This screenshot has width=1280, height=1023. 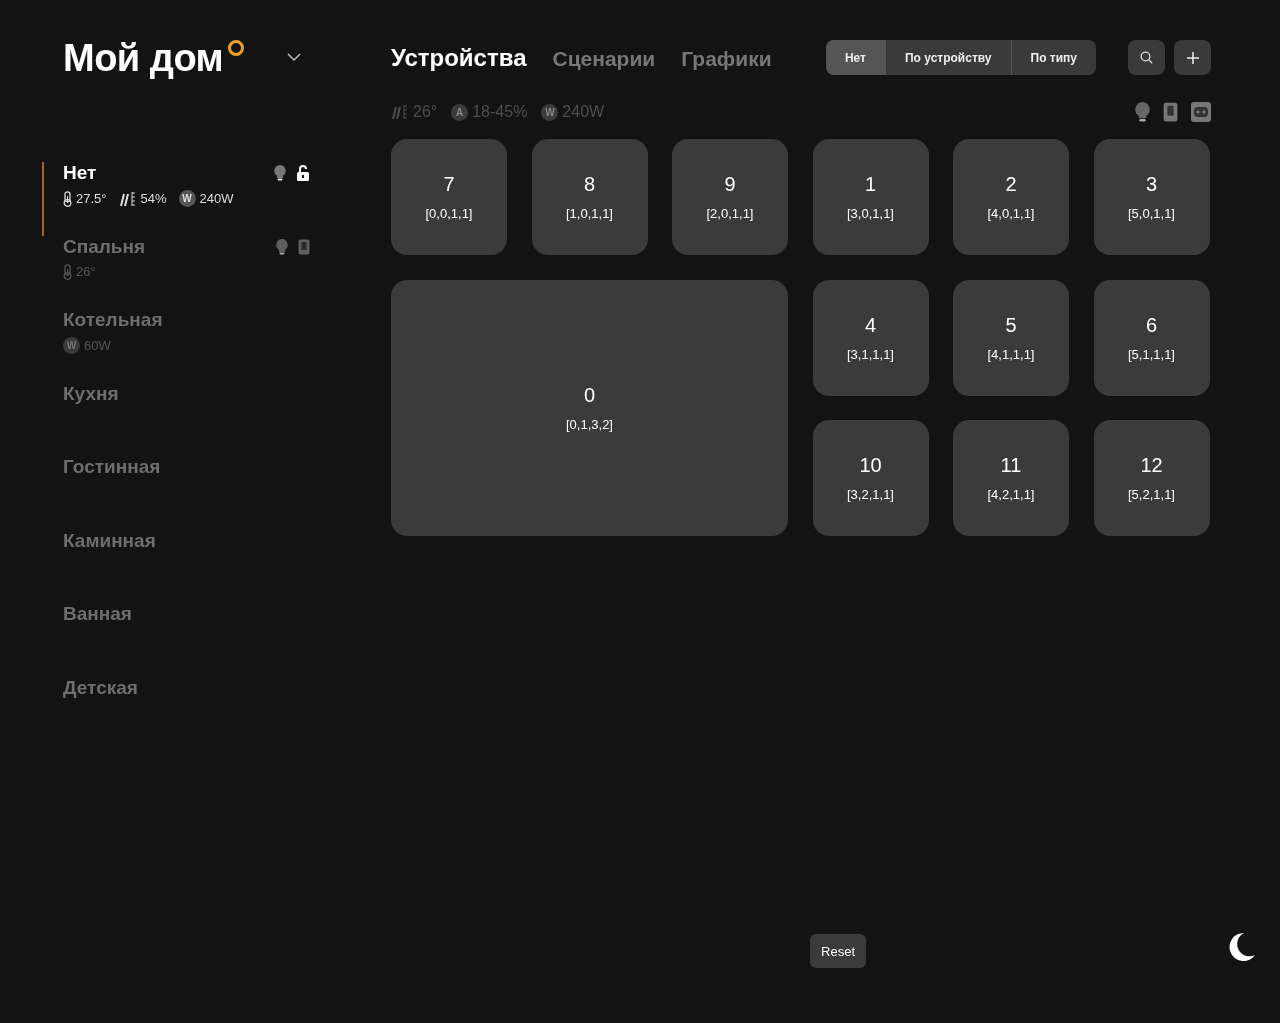 What do you see at coordinates (589, 407) in the screenshot?
I see `device-tile: 0 [0,1,3,2]` at bounding box center [589, 407].